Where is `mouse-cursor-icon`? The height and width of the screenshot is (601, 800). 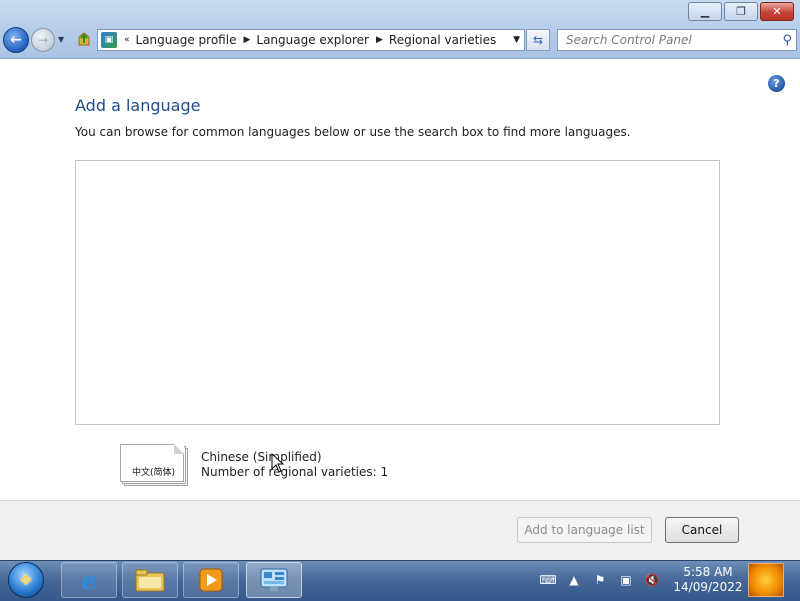
mouse-cursor-icon is located at coordinates (278, 462).